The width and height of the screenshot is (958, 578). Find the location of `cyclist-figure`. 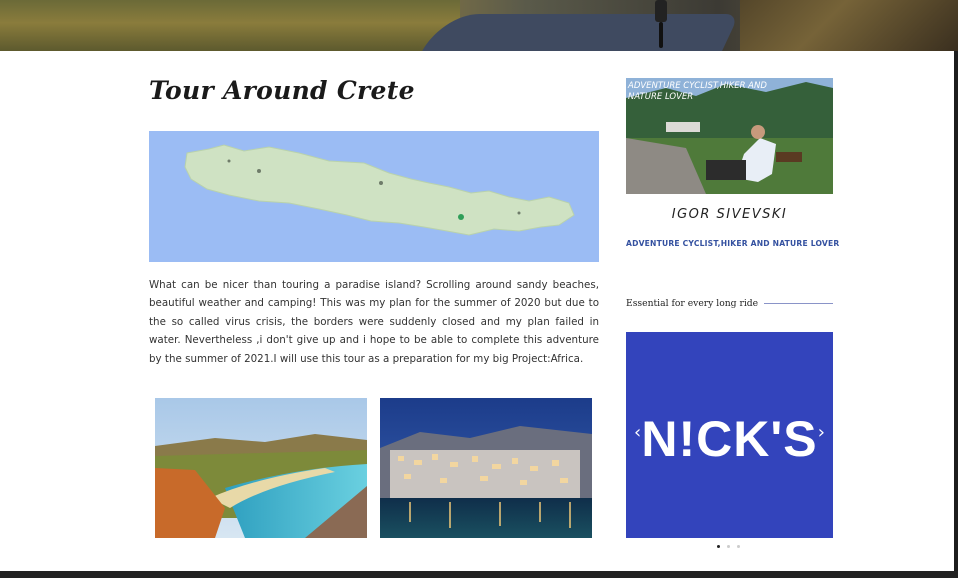

cyclist-figure is located at coordinates (661, 24).